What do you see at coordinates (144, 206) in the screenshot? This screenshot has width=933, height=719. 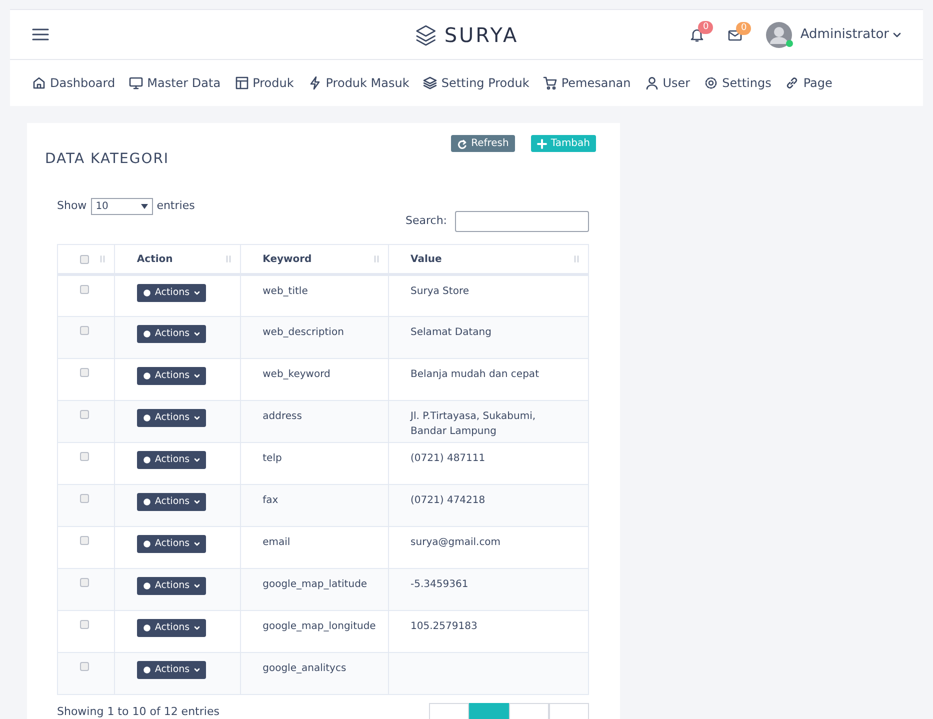 I see `dropdown-arrow-icon` at bounding box center [144, 206].